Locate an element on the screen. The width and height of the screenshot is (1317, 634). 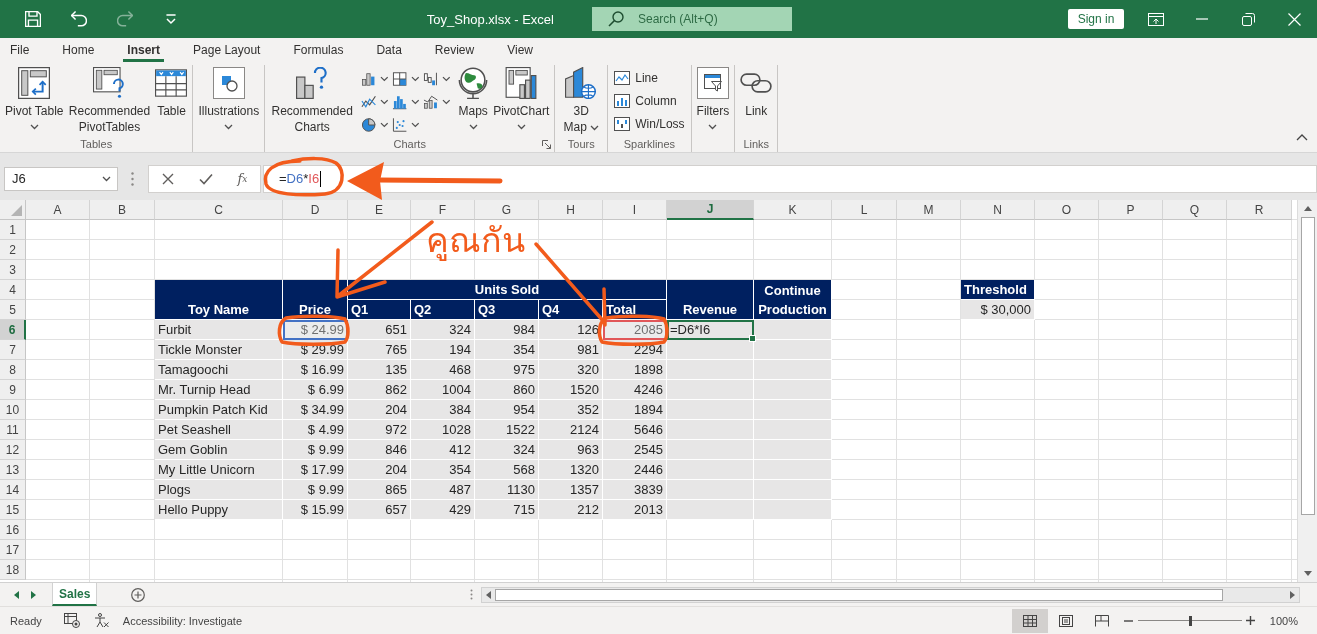
col-header: B is located at coordinates (122, 210).